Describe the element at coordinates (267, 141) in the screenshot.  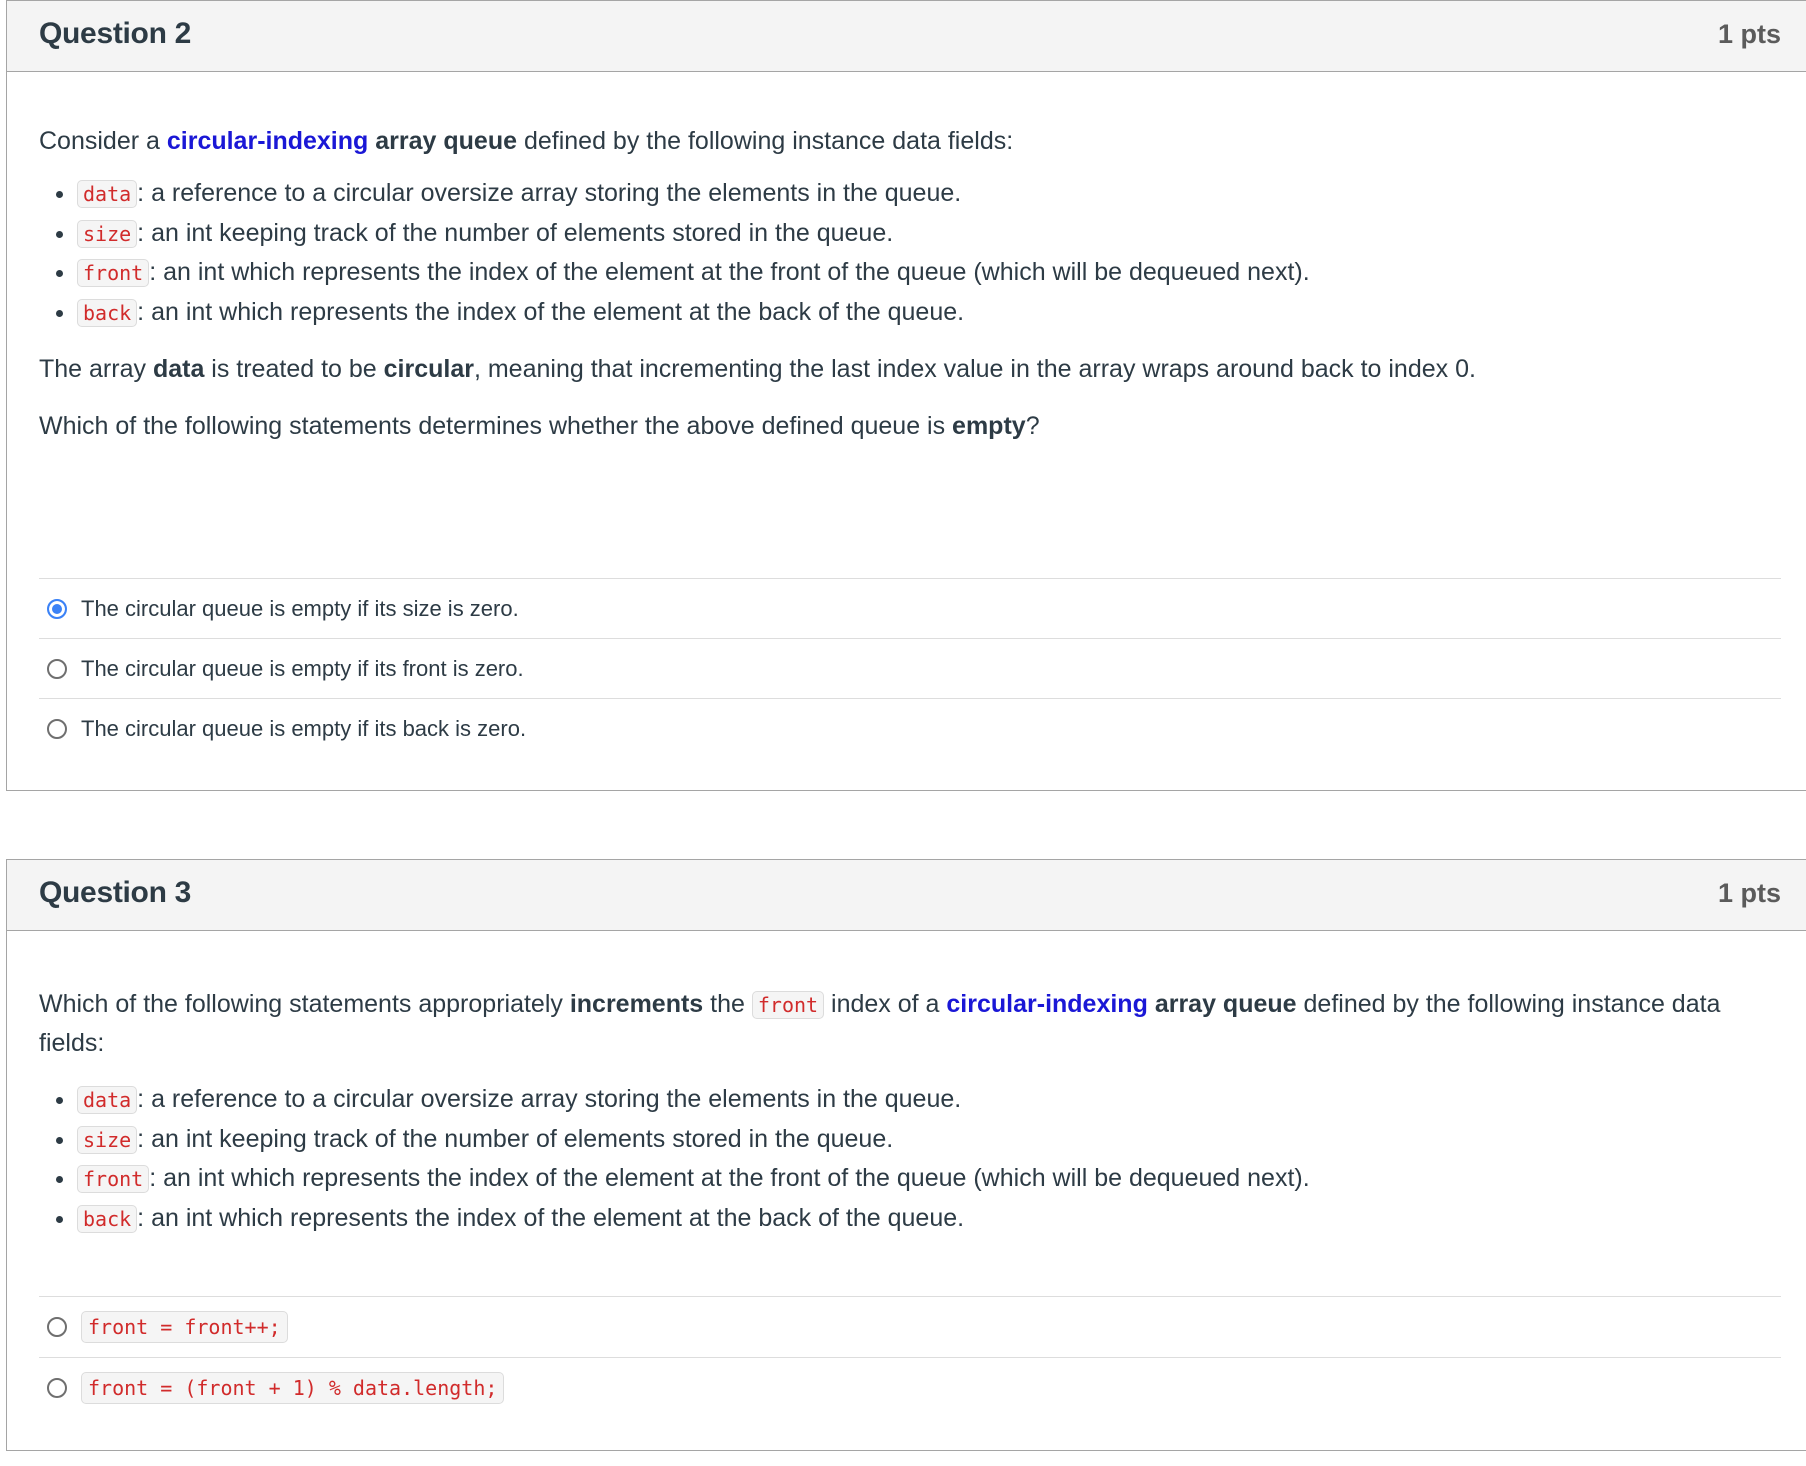
I see `intro-highlight: circular-indexing` at that location.